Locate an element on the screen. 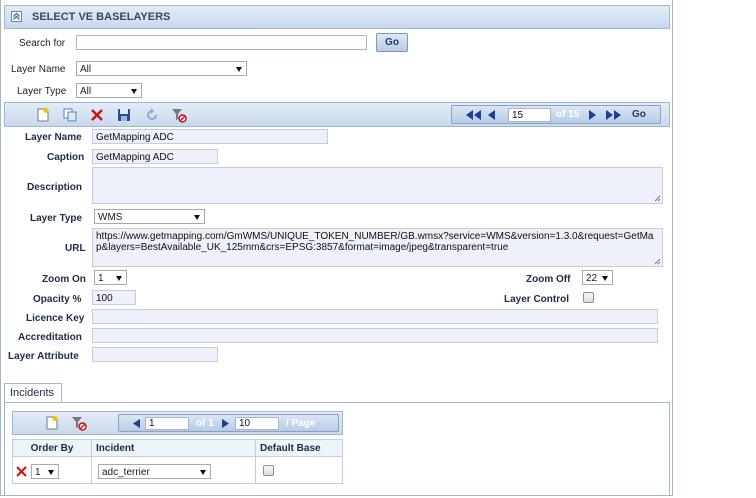  default-base-cell is located at coordinates (299, 470).